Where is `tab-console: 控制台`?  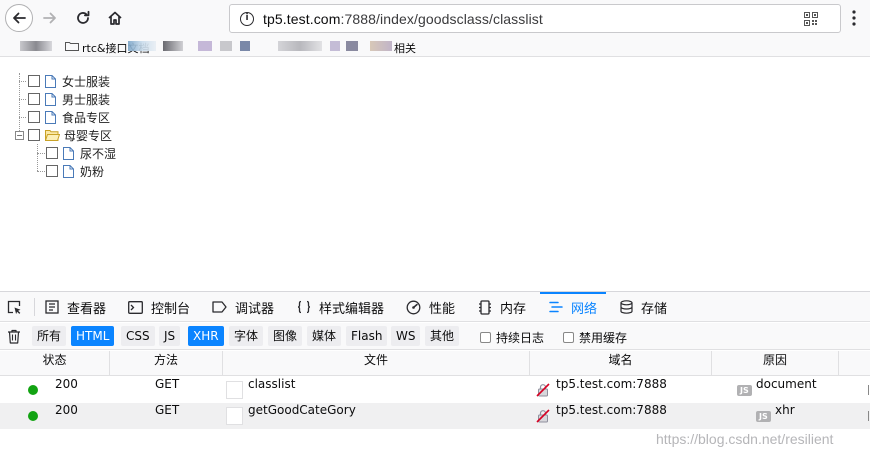
tab-console: 控制台 is located at coordinates (159, 307).